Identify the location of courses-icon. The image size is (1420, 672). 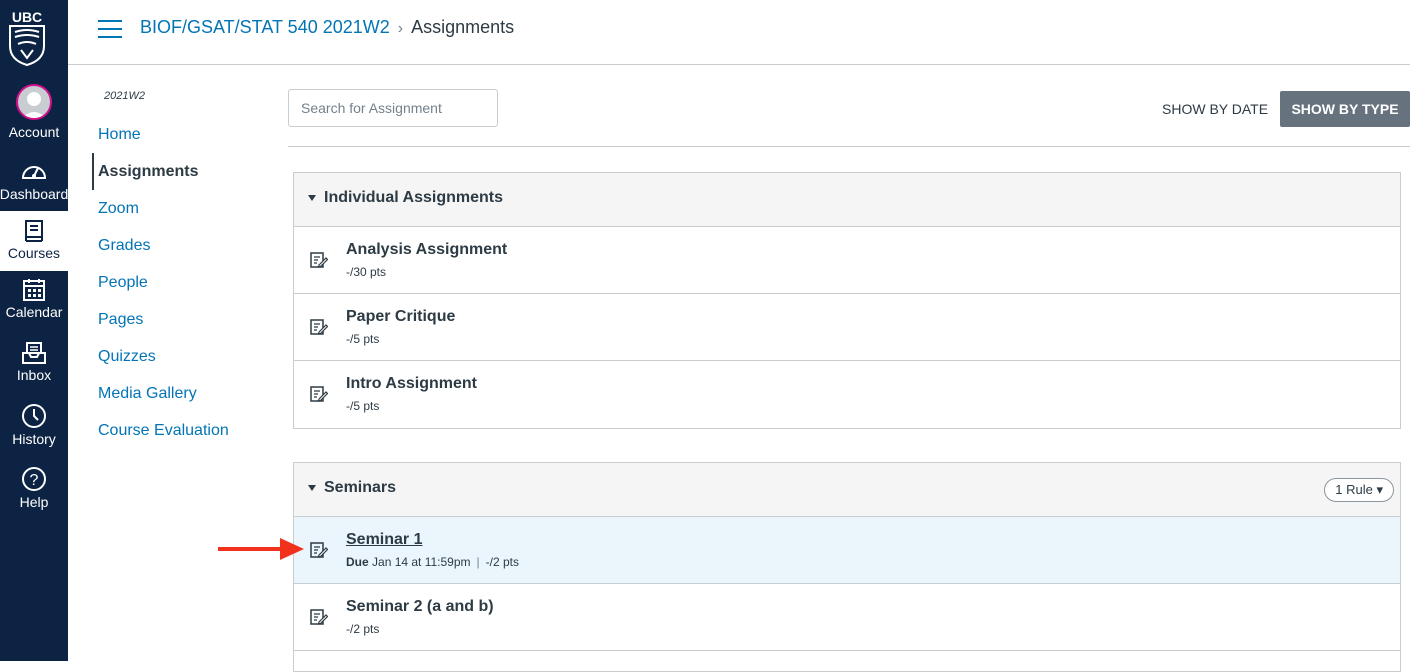
(34, 231).